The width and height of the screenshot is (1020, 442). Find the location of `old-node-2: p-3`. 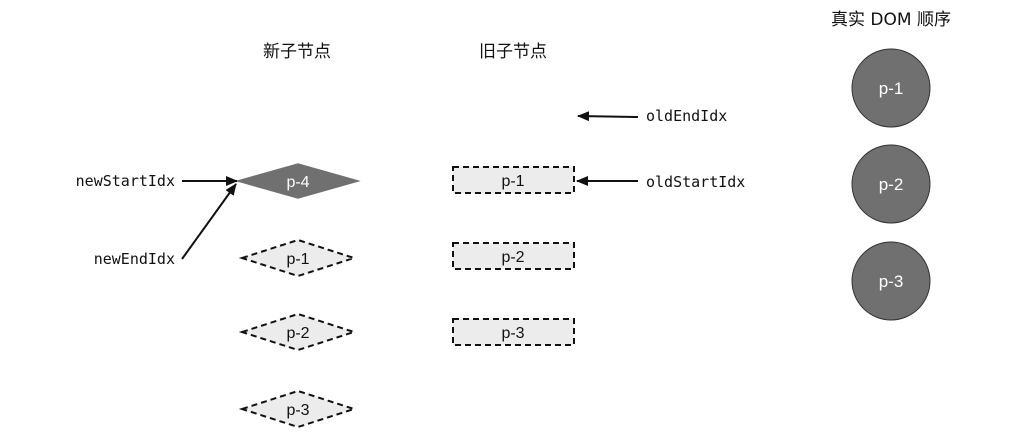

old-node-2: p-3 is located at coordinates (513, 332).